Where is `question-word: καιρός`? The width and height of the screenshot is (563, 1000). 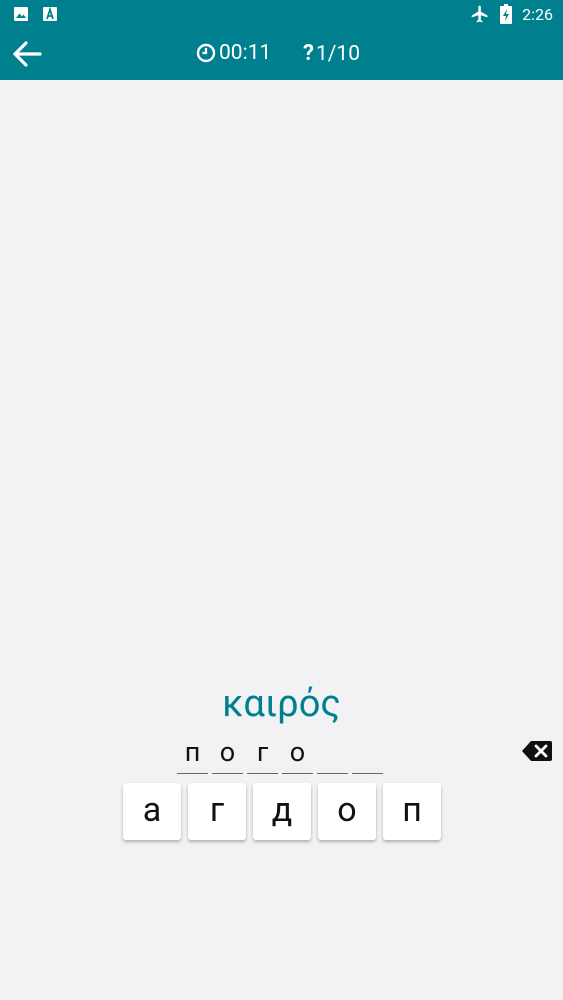
question-word: καιρός is located at coordinates (281, 704).